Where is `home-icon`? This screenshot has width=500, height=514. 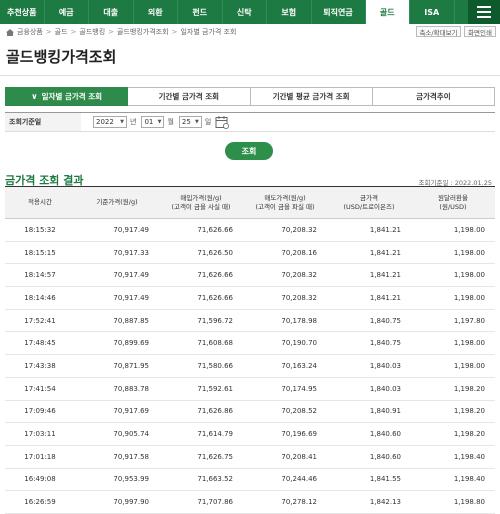 home-icon is located at coordinates (10, 32).